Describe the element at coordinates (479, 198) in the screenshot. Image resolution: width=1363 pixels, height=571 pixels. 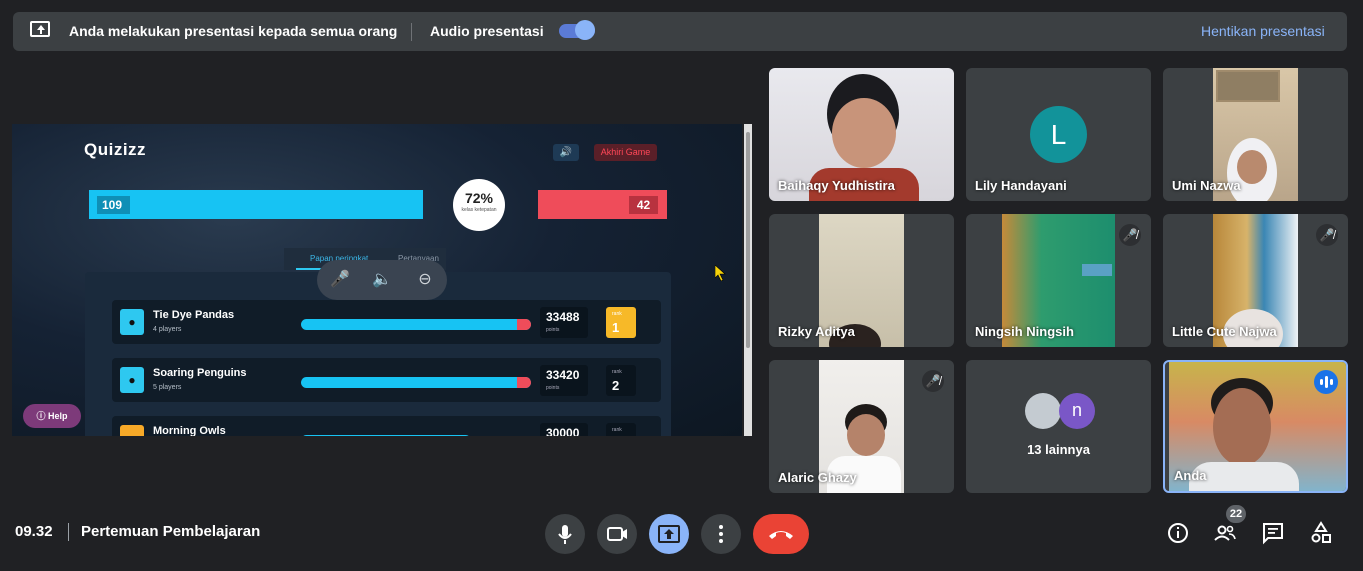
I see `accuracy-value: 72%` at that location.